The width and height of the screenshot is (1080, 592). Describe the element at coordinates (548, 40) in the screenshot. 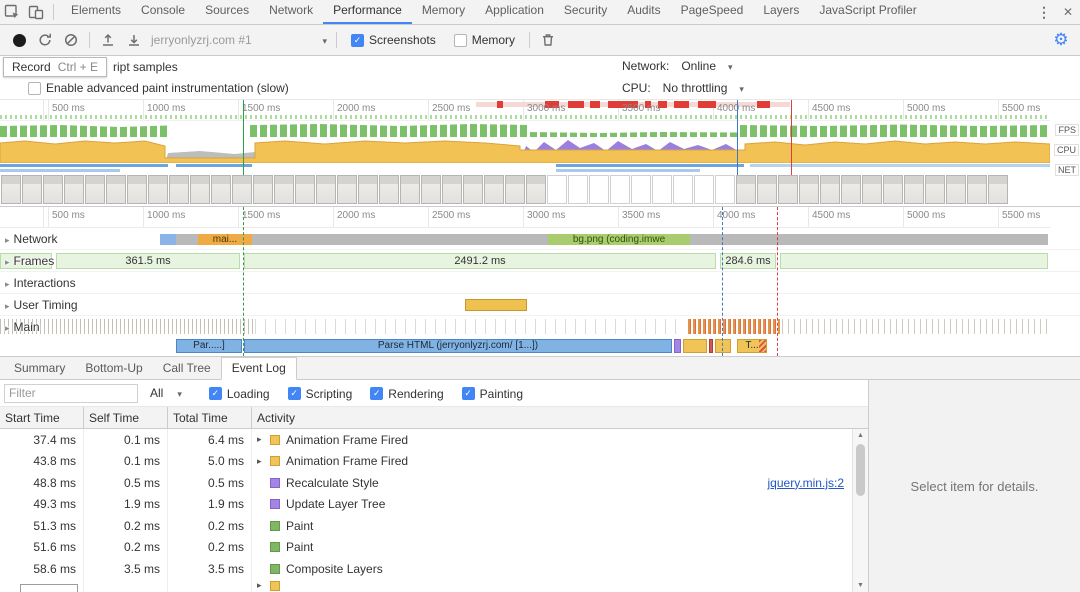

I see `garbage-collect-icon` at that location.